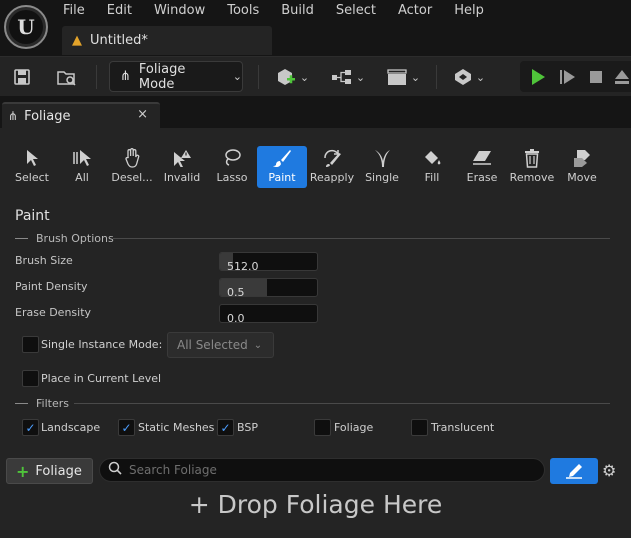 This screenshot has width=631, height=538. I want to click on edit-foliage-button, so click(574, 471).